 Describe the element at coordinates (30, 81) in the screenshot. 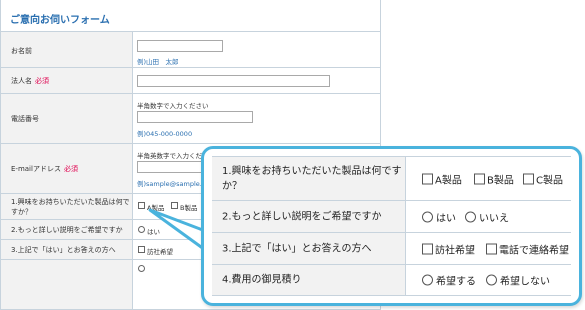

I see `company-label: 法人名 必須` at that location.